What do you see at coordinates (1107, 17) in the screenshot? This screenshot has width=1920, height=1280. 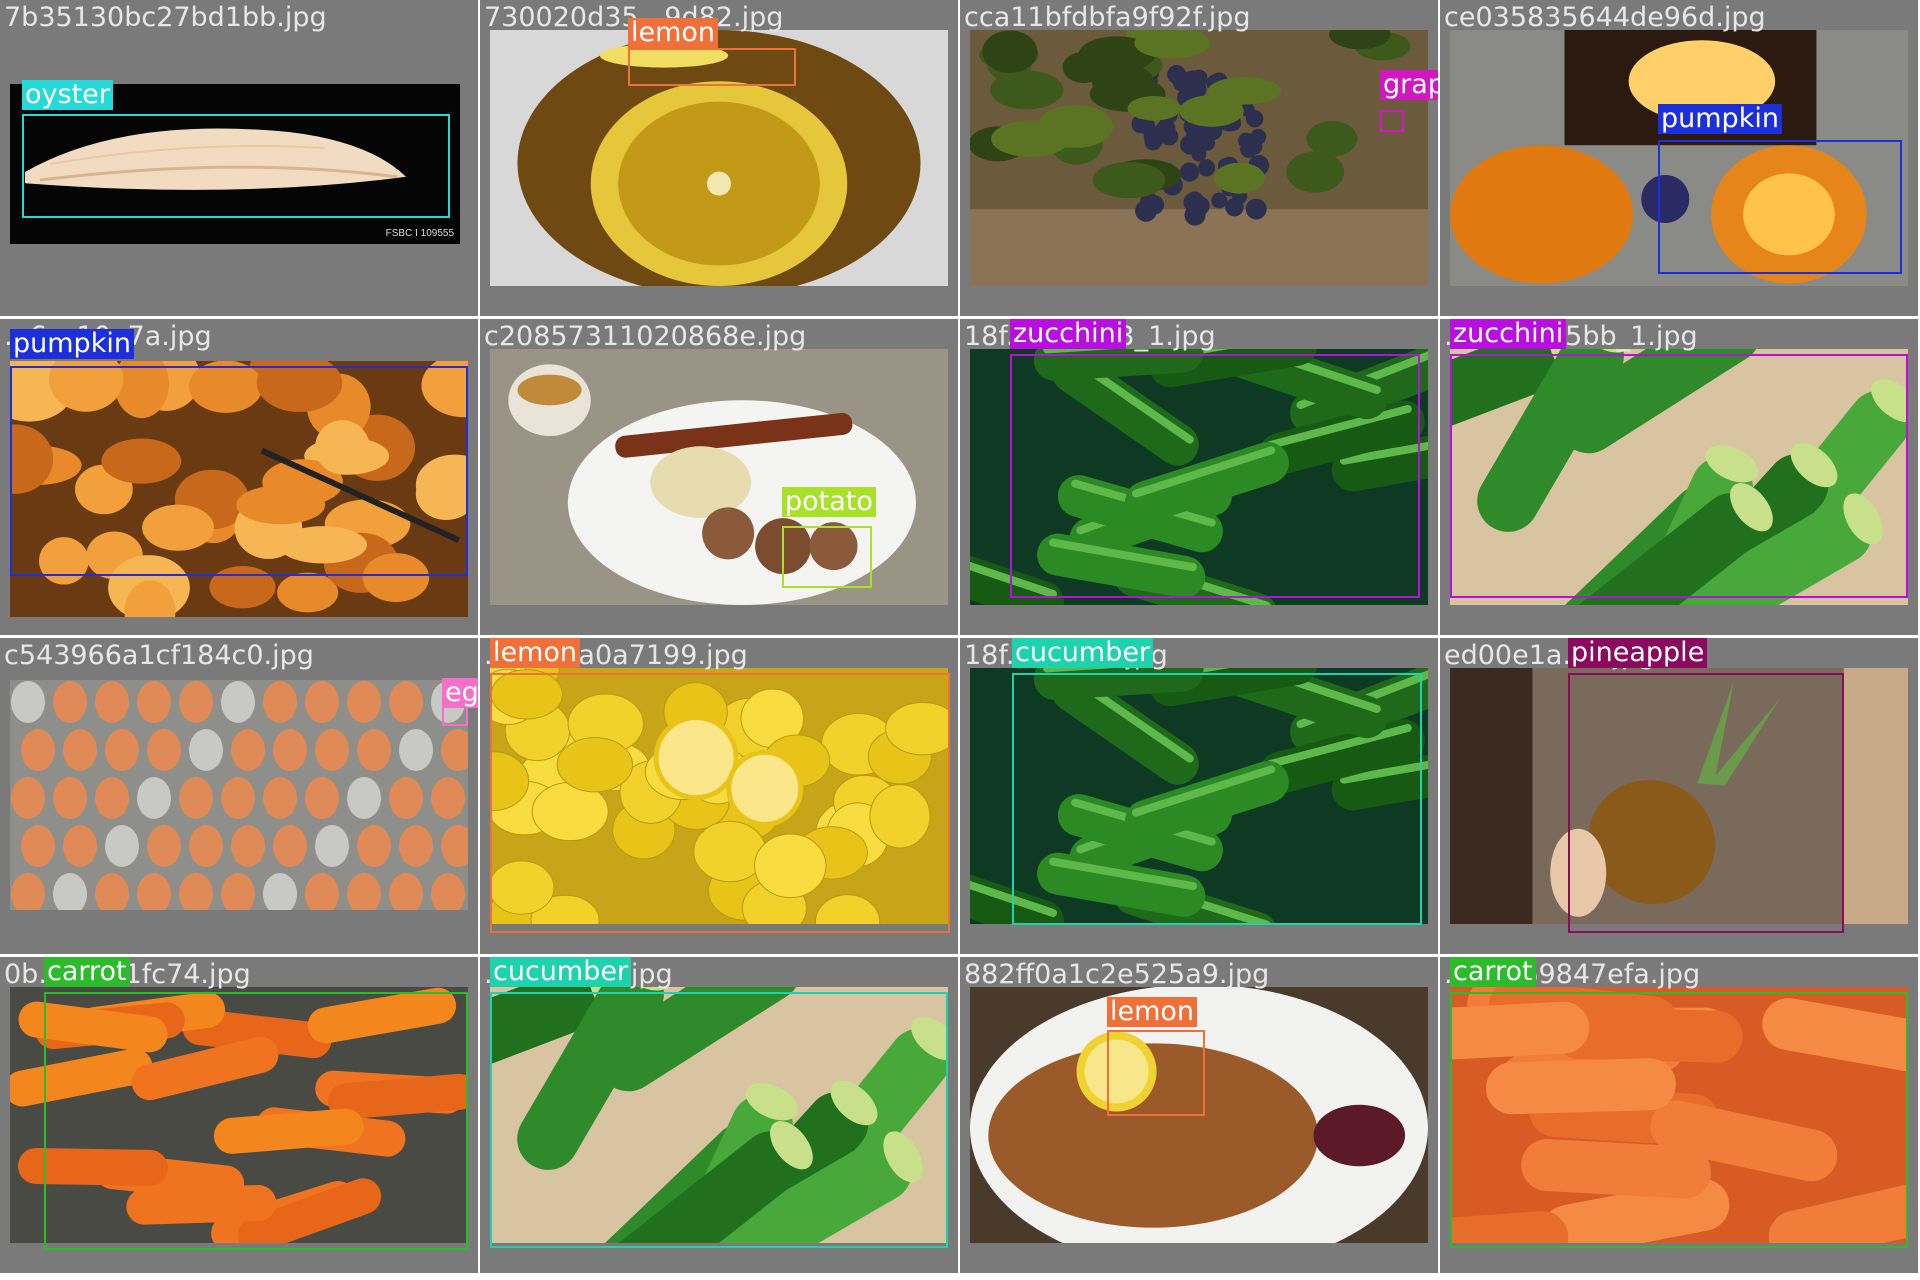 I see `image-filename: cca11bfdbfa9f92f.jpg` at bounding box center [1107, 17].